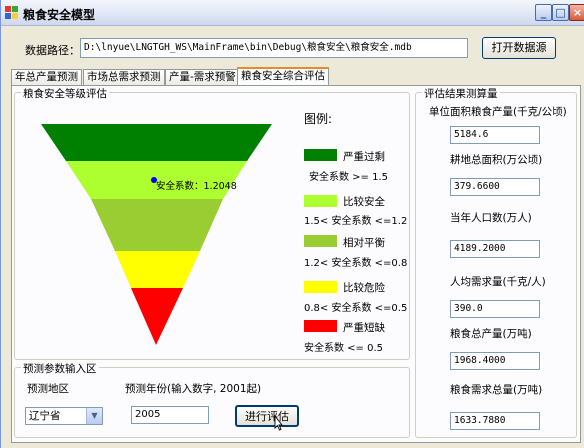 This screenshot has height=448, width=584. I want to click on legend-swatch-relatively-dangerous, so click(320, 287).